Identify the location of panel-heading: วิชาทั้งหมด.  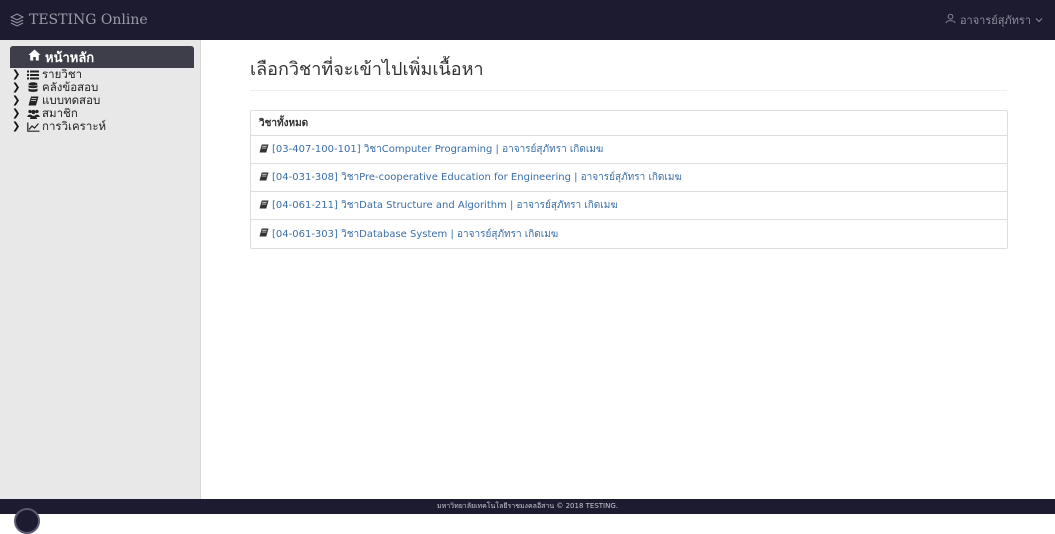
(629, 123).